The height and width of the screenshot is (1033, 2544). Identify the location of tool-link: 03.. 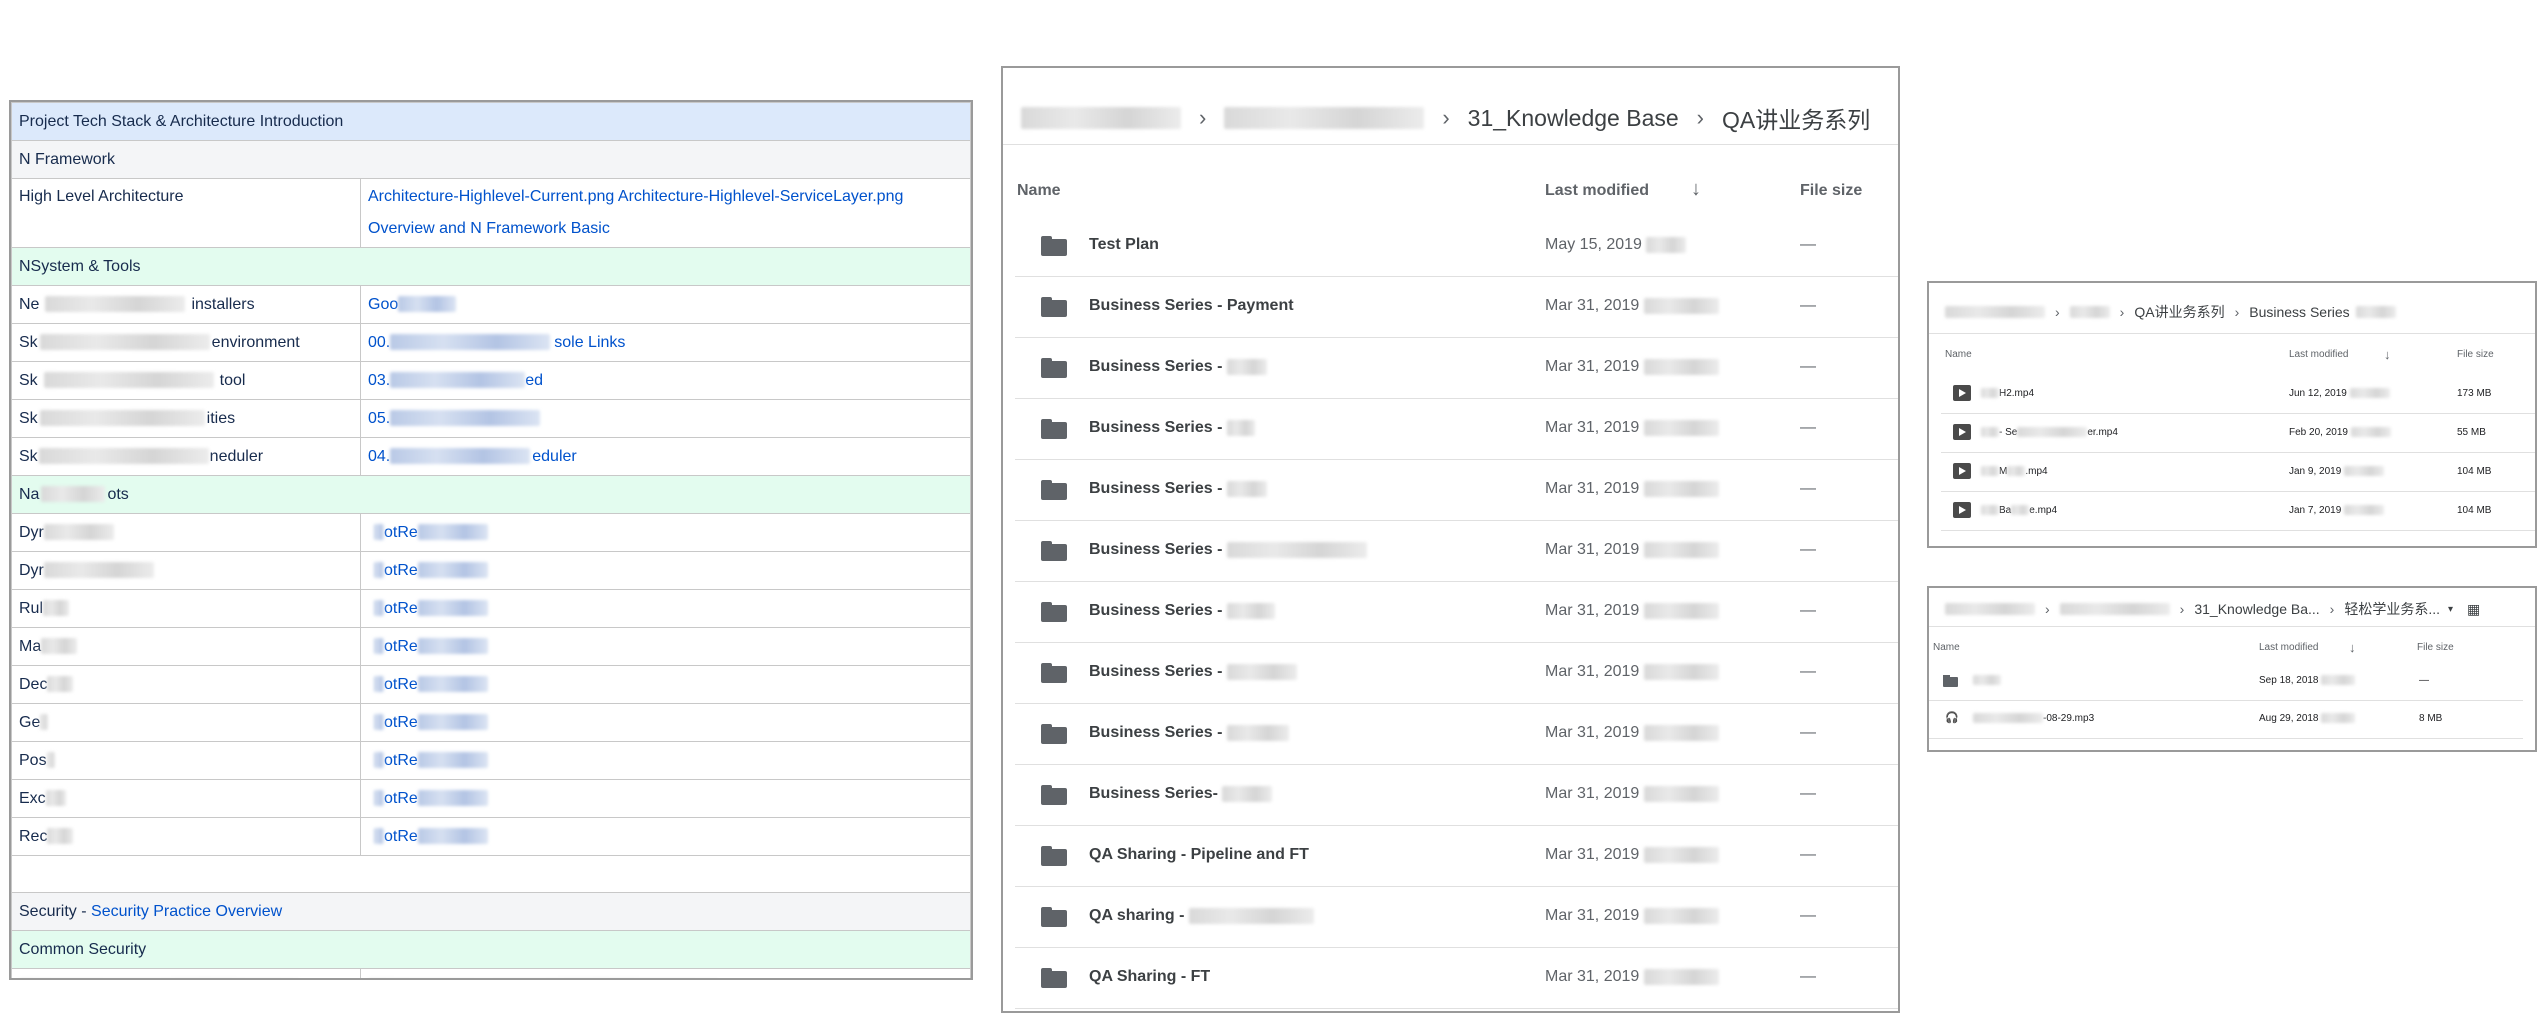
(379, 380).